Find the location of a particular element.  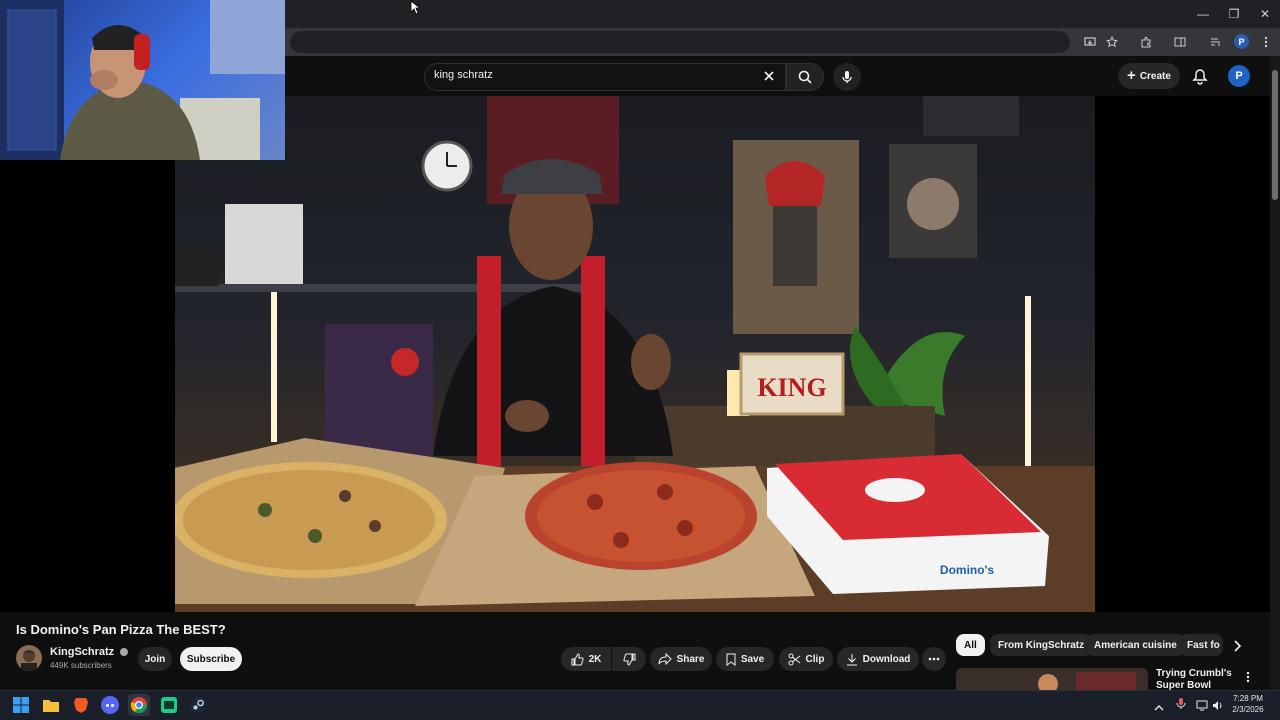

share-icon is located at coordinates (665, 659).